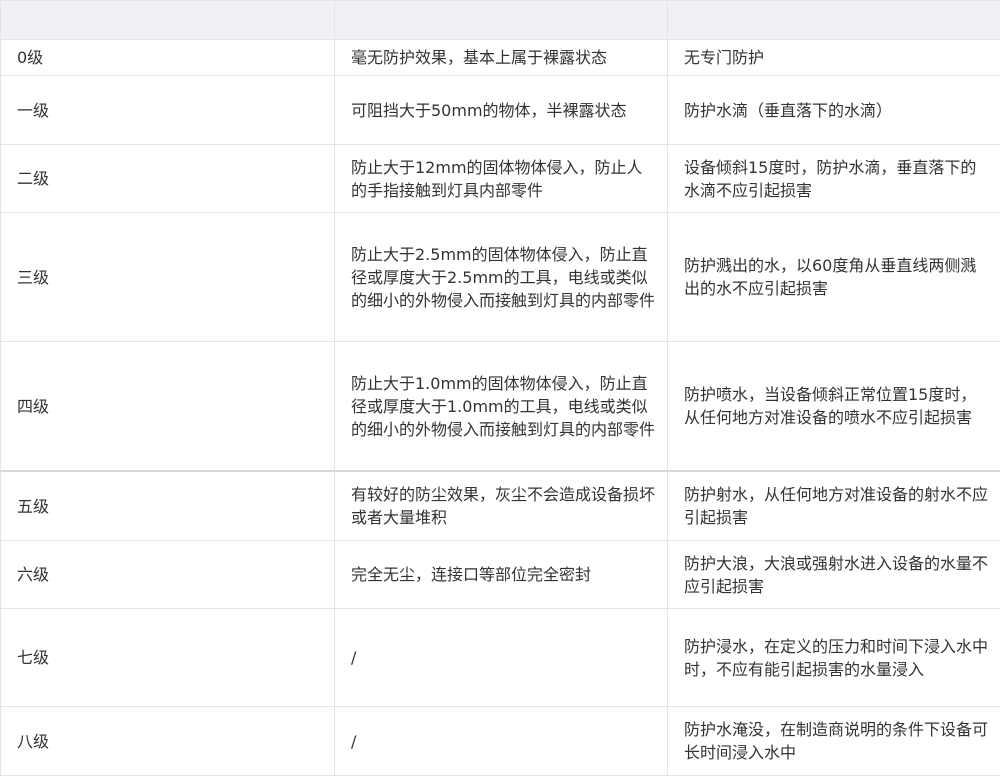 The width and height of the screenshot is (1000, 777). I want to click on level-cell: 一级, so click(167, 110).